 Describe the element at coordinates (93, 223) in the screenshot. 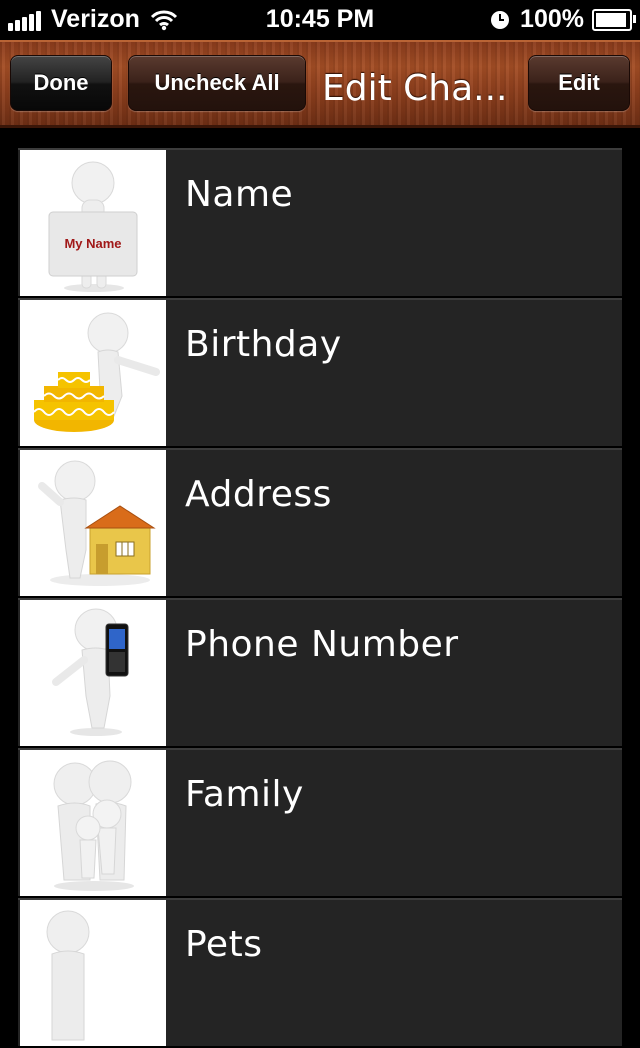

I see `name-sign-figure-icon: My Name` at that location.